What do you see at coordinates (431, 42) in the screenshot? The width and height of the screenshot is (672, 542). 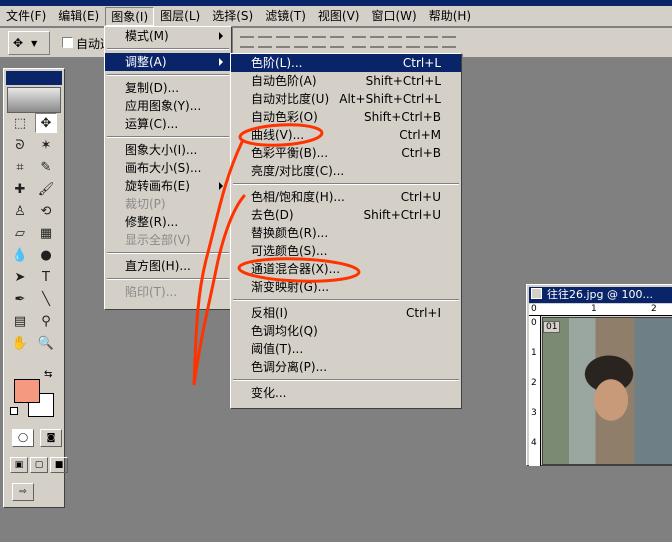 I see `distribute-center-icon` at bounding box center [431, 42].